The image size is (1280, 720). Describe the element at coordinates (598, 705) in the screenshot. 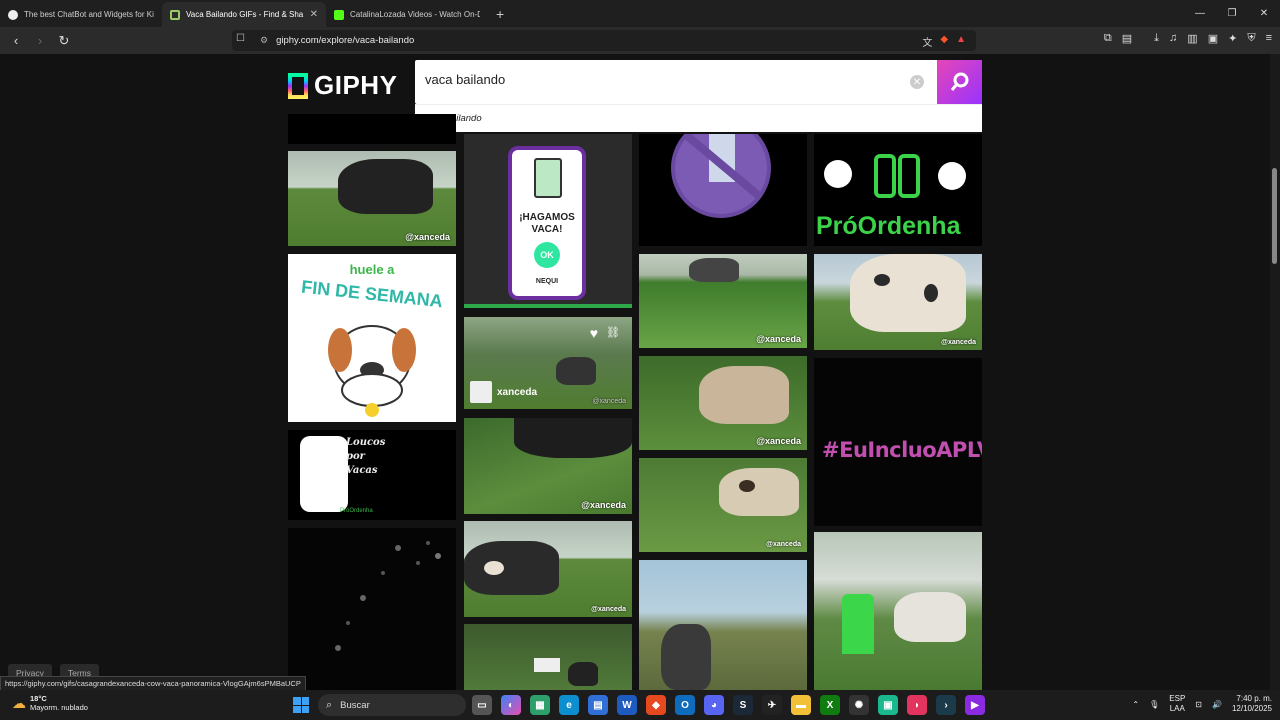

I see `store-icon: ▤` at that location.